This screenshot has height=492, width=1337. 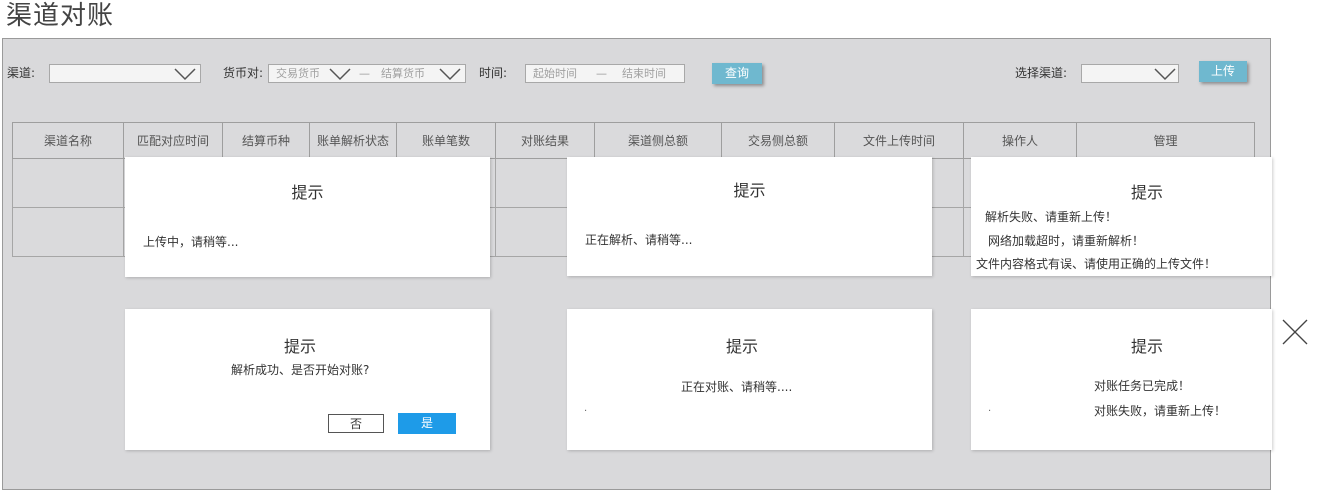 I want to click on currency-pair-select: 交易货币 — 结算货币, so click(x=367, y=73).